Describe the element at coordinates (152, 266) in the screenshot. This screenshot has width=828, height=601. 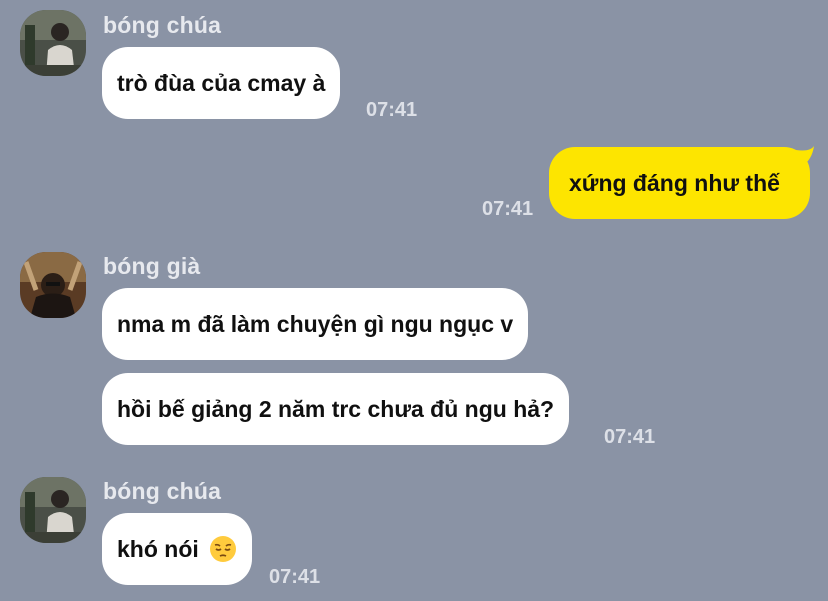
I see `sender-name: bóng già` at that location.